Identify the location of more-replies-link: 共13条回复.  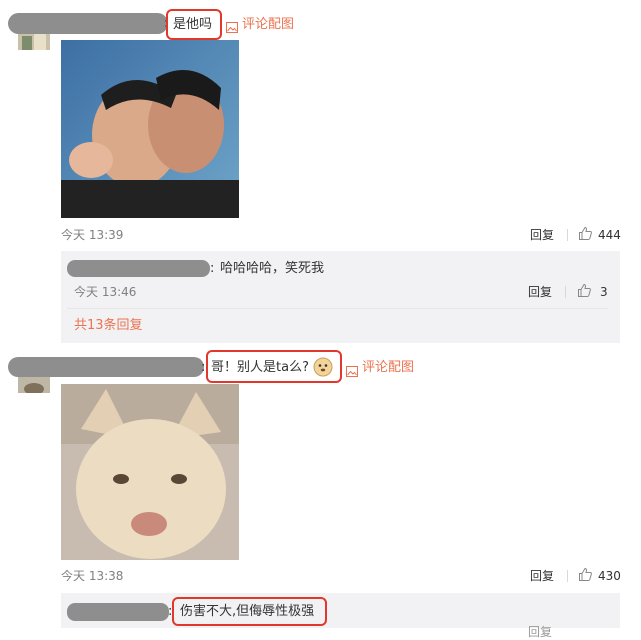
(108, 326).